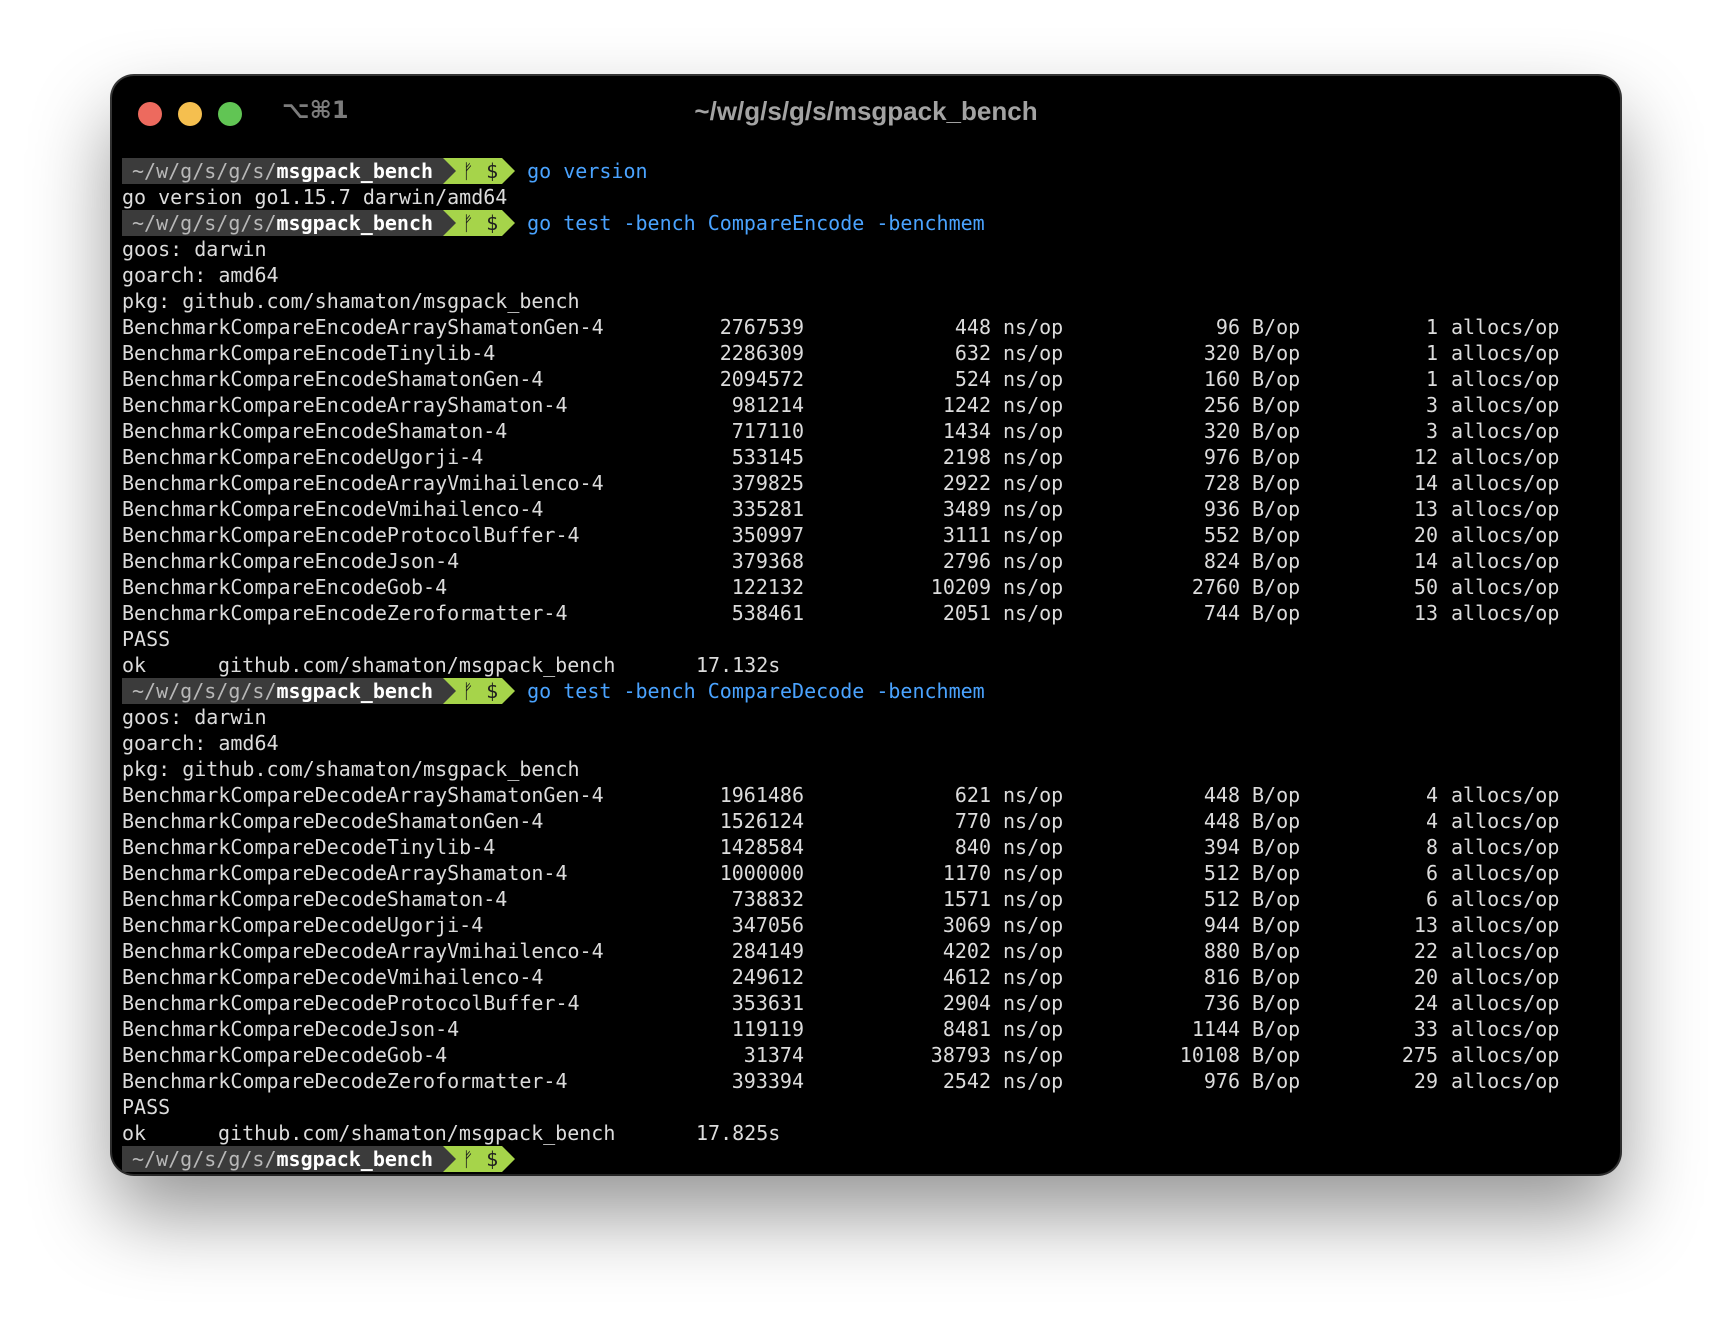 The image size is (1732, 1322). What do you see at coordinates (1221, 483) in the screenshot?
I see `bytes-per-op-value: 728` at bounding box center [1221, 483].